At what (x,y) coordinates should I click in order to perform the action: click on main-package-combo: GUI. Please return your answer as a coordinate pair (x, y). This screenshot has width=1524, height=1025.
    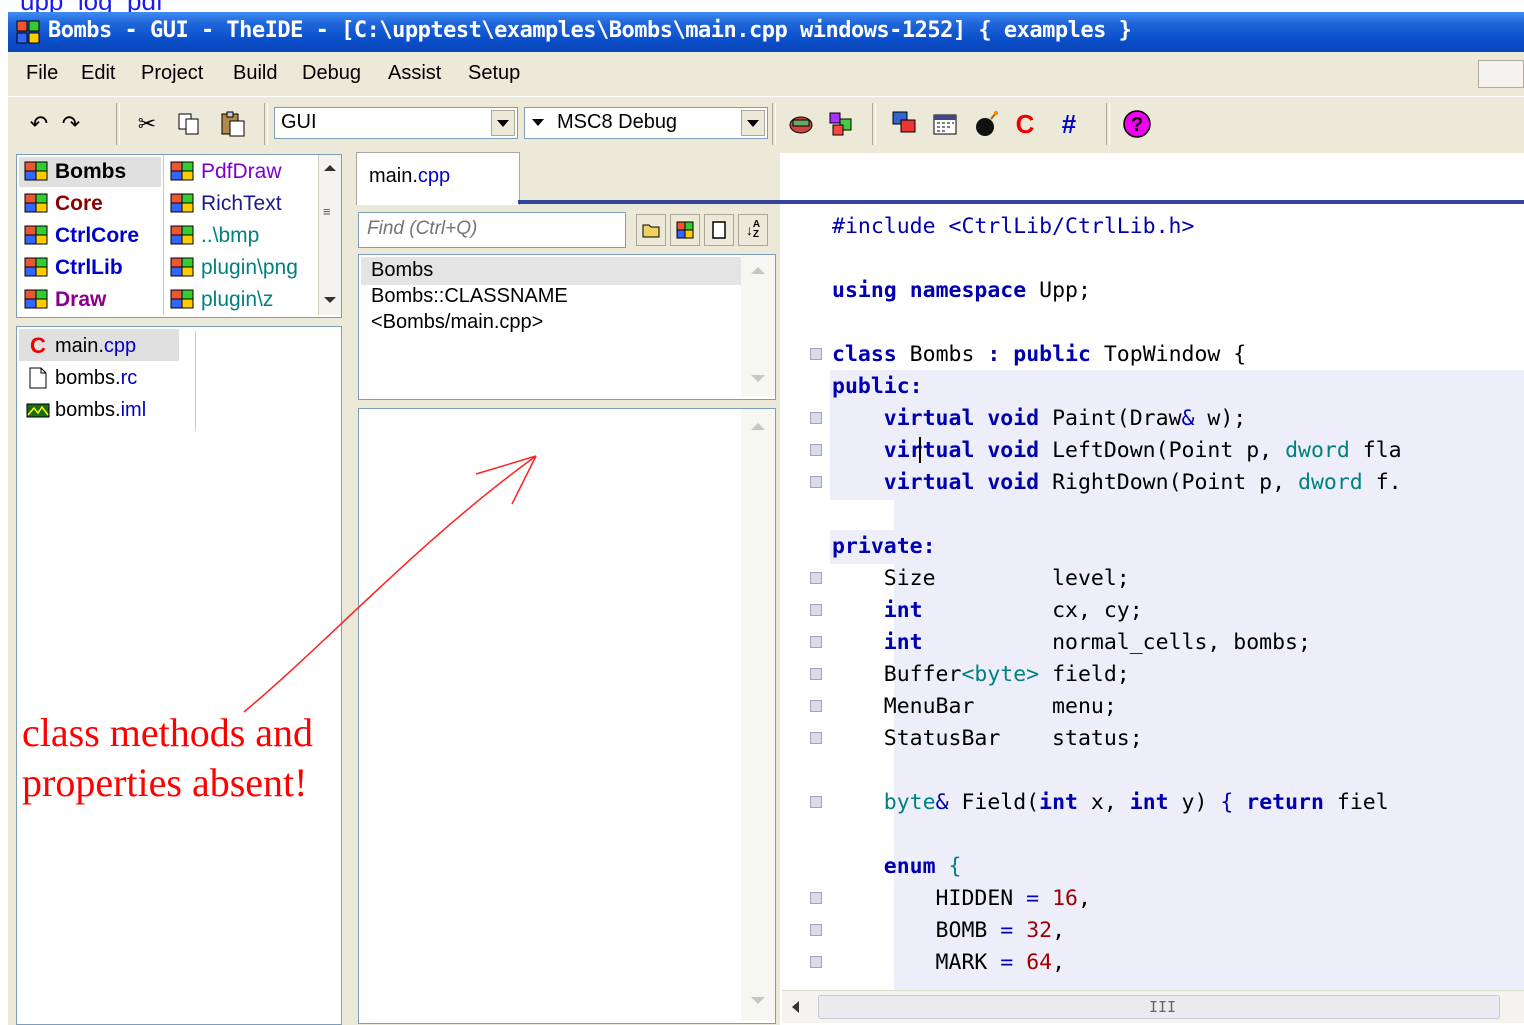
    Looking at the image, I should click on (396, 123).